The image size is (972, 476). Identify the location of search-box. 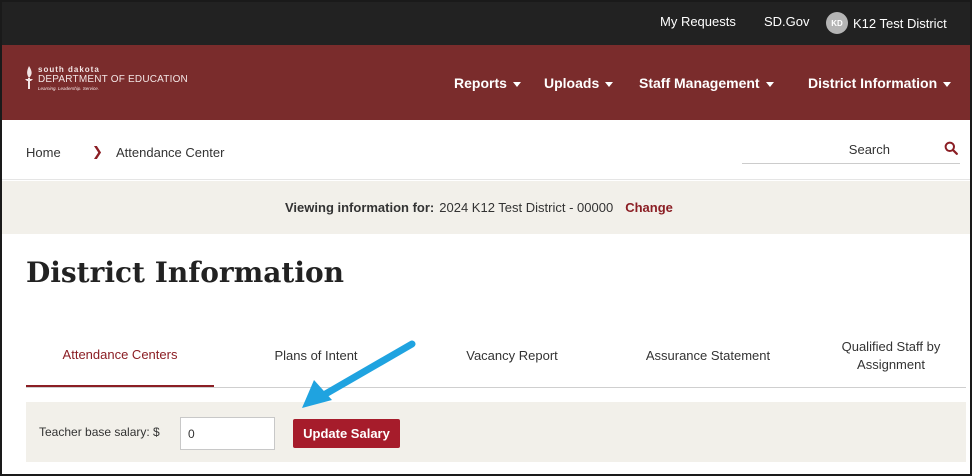
(851, 150).